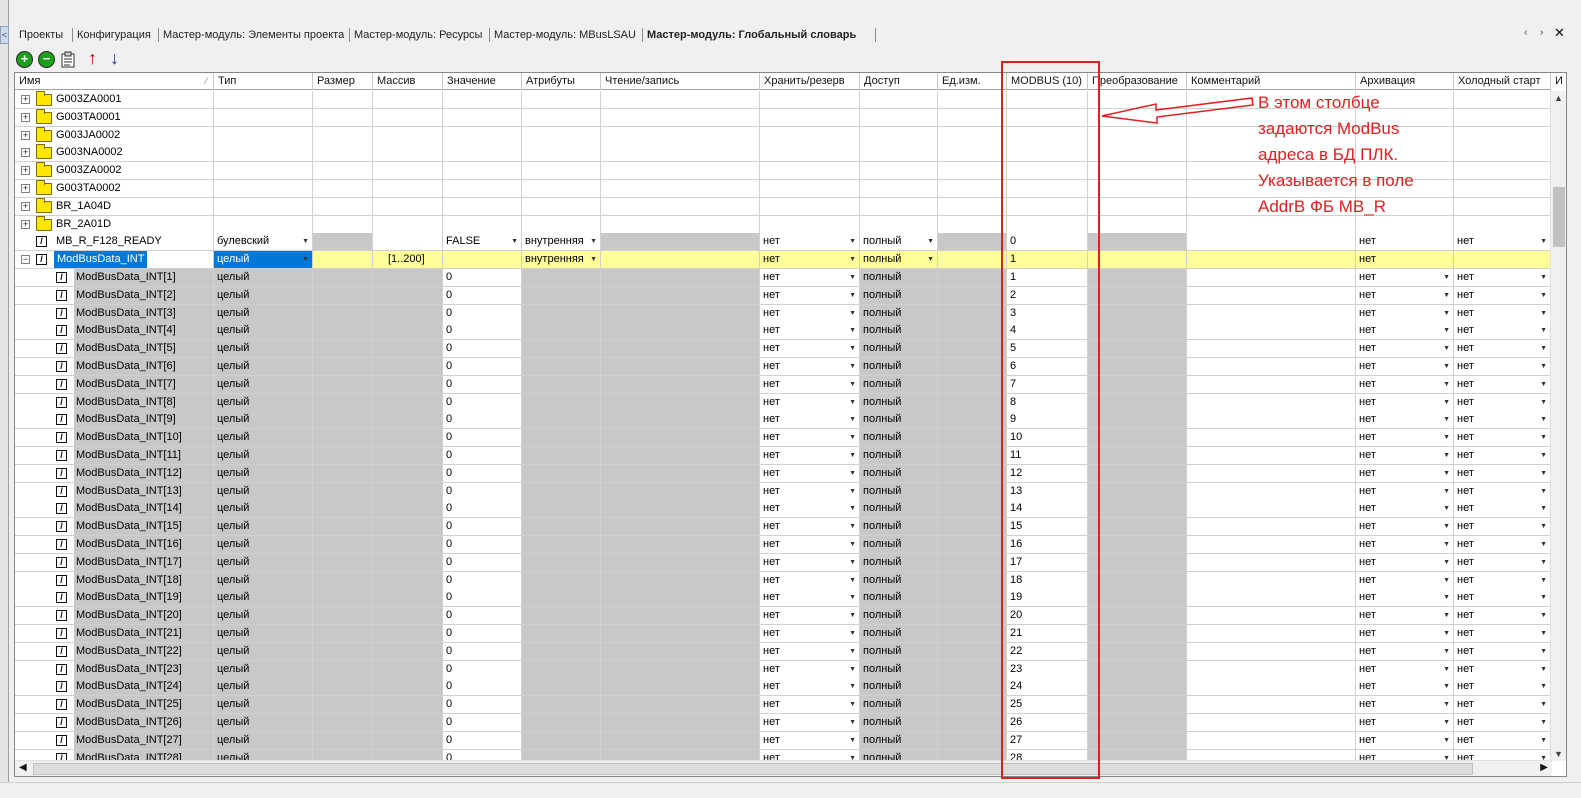  I want to click on name-cell: / ModBusData_INT[12], so click(114, 473).